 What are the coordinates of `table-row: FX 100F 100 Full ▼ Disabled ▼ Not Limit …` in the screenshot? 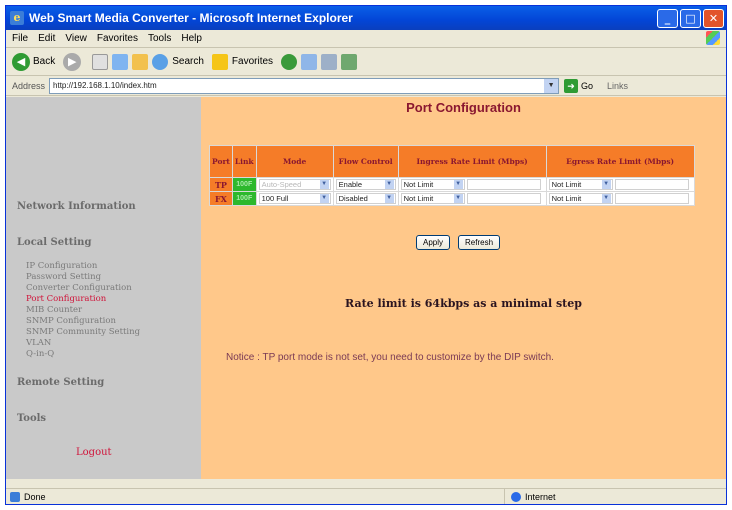 It's located at (452, 198).